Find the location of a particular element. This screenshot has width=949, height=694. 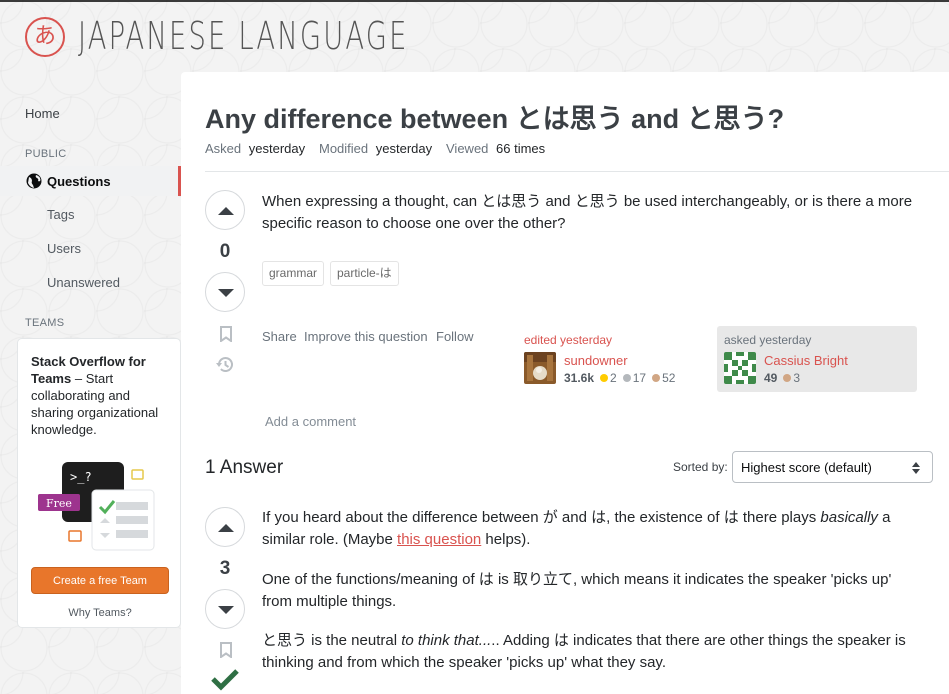

gold-badge-icon is located at coordinates (604, 378).